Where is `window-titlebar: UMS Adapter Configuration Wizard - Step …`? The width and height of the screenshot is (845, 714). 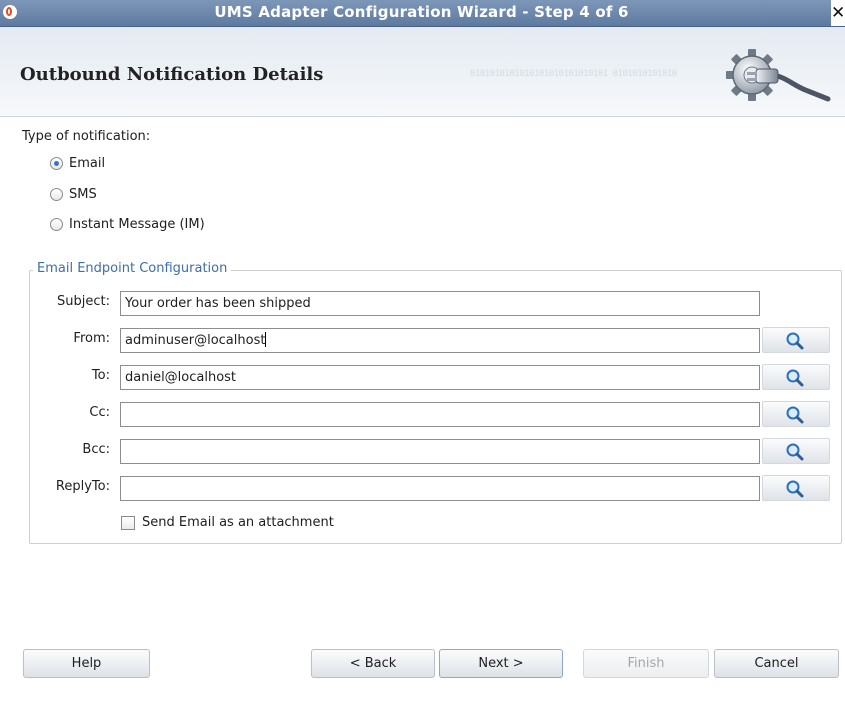
window-titlebar: UMS Adapter Configuration Wizard - Step … is located at coordinates (422, 13).